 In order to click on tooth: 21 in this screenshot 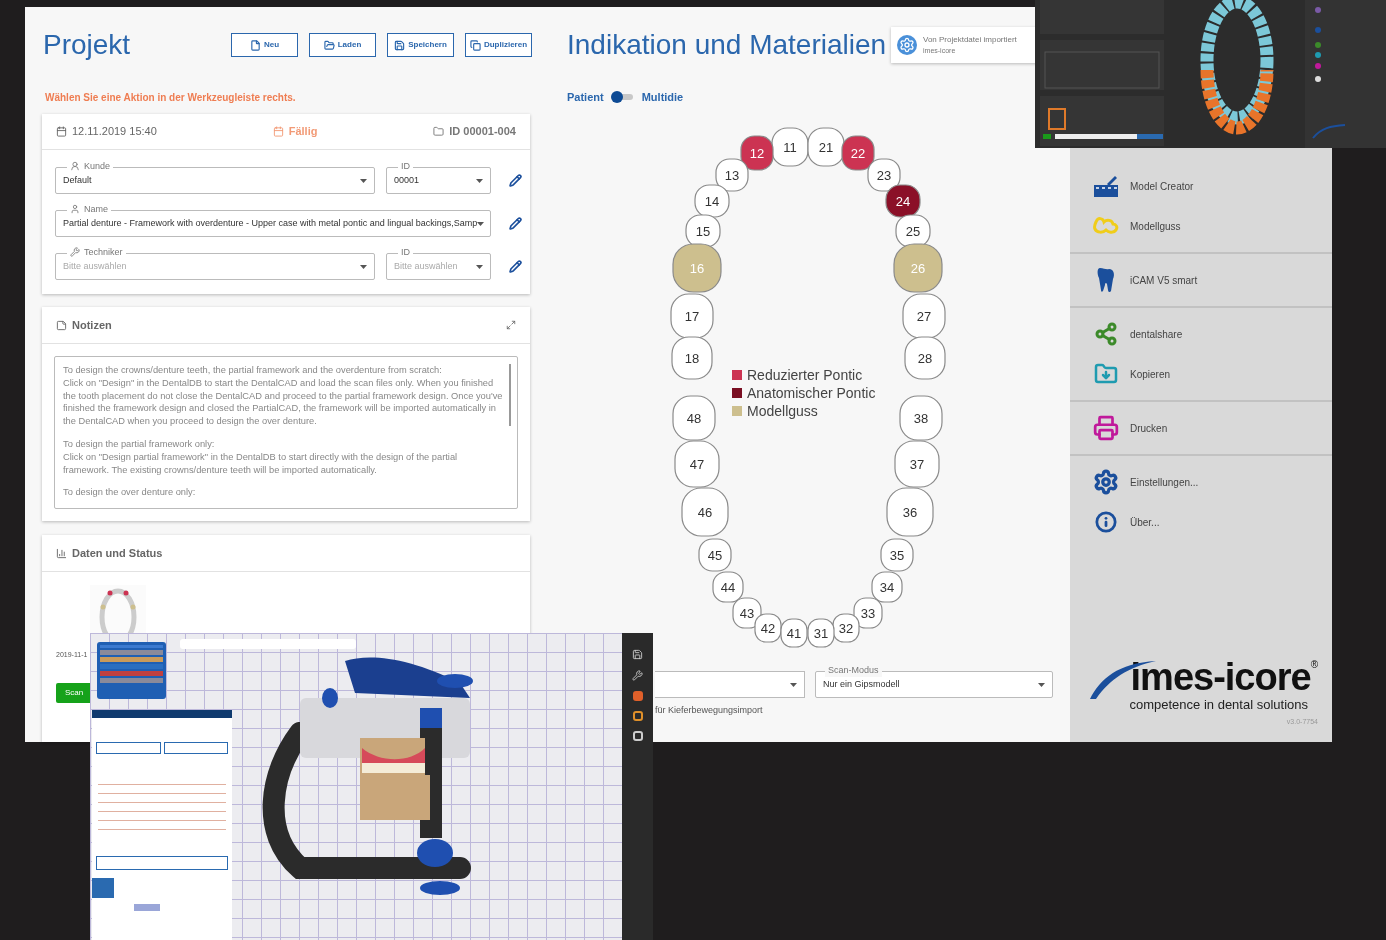, I will do `click(826, 147)`.